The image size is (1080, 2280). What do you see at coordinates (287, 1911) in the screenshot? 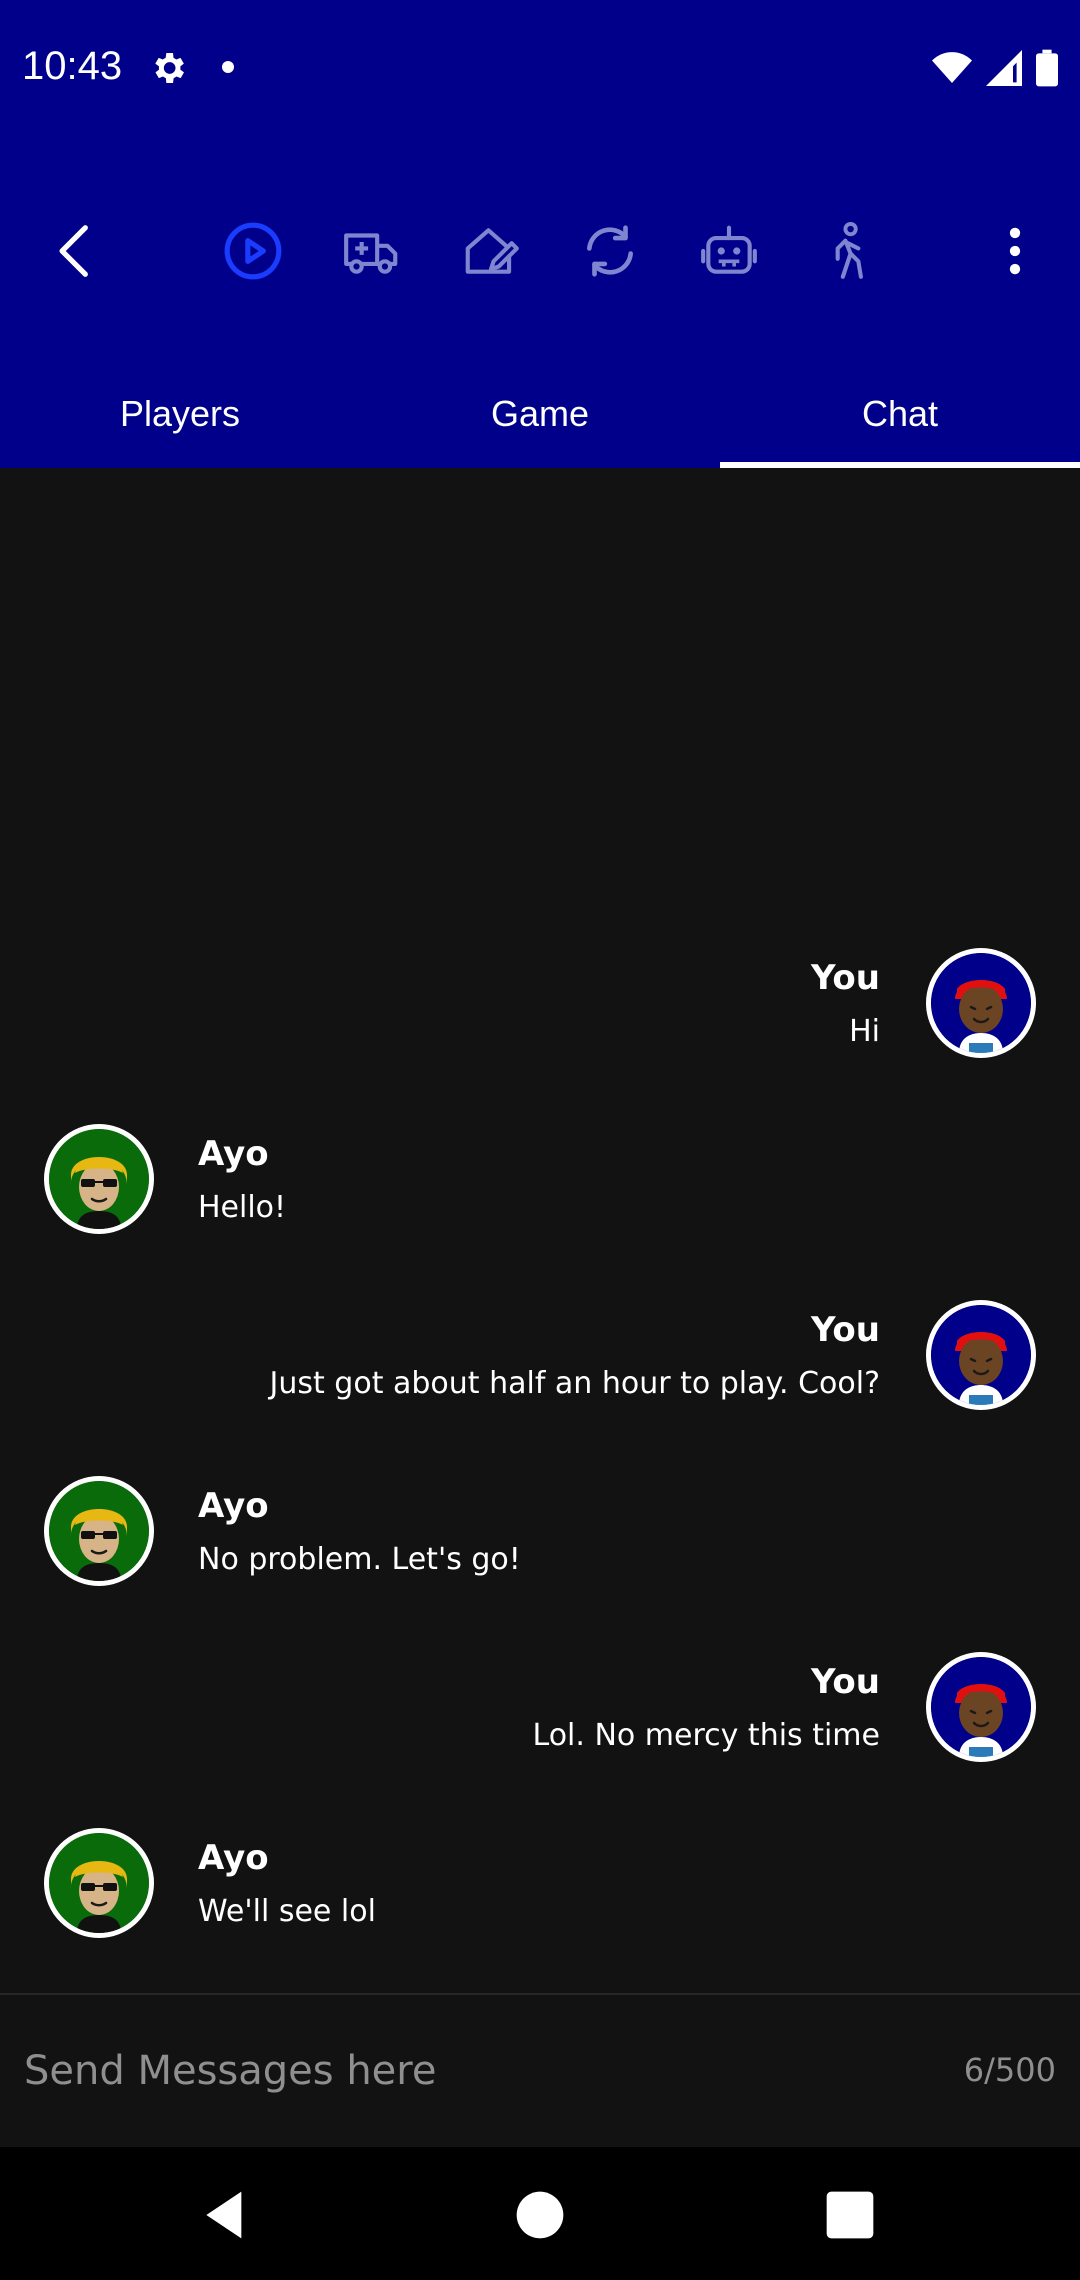
I see `message-text: We'll see lol` at bounding box center [287, 1911].